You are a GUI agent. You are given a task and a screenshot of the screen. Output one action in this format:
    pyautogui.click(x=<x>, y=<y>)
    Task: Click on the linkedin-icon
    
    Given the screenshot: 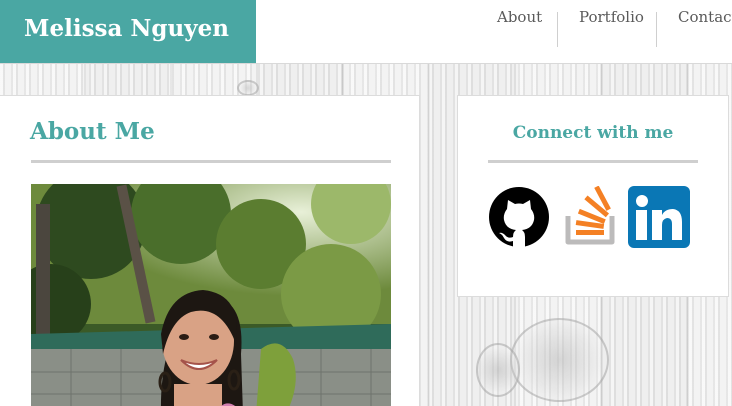 What is the action you would take?
    pyautogui.click(x=659, y=217)
    